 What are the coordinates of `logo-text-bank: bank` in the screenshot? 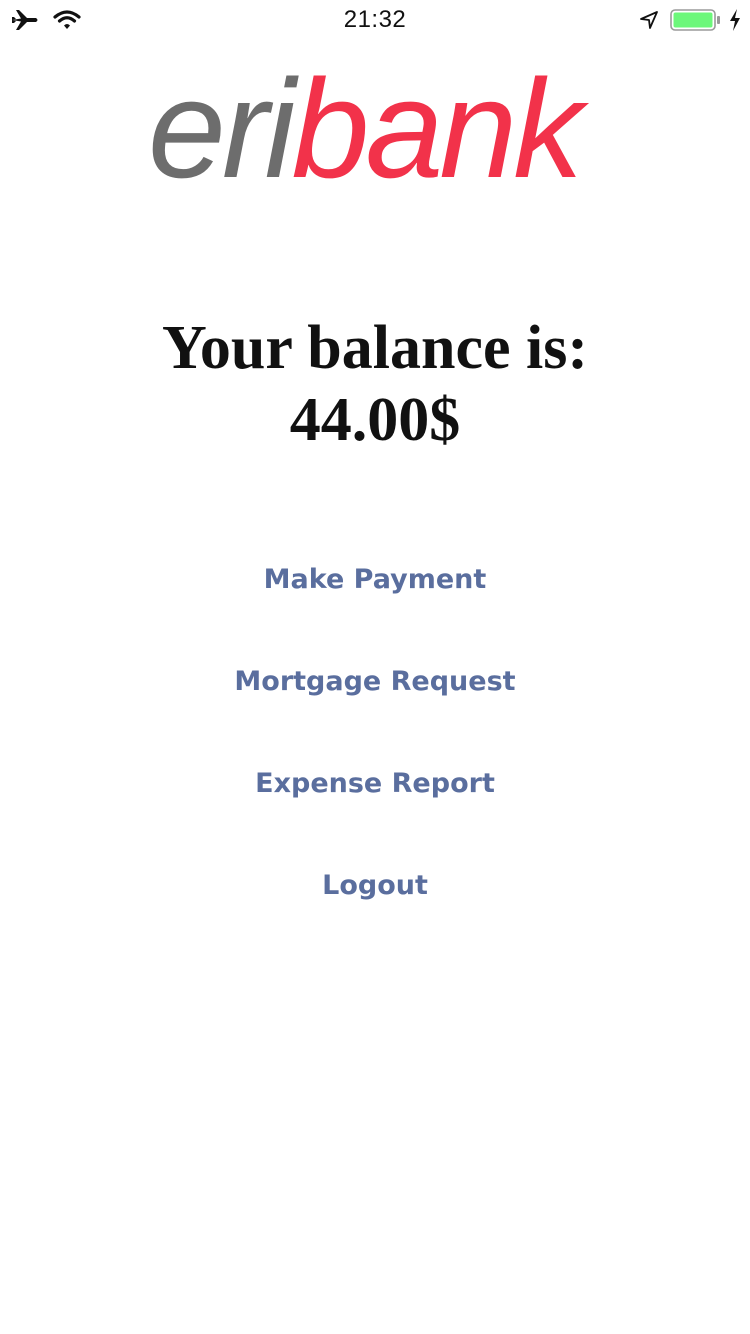 It's located at (441, 127).